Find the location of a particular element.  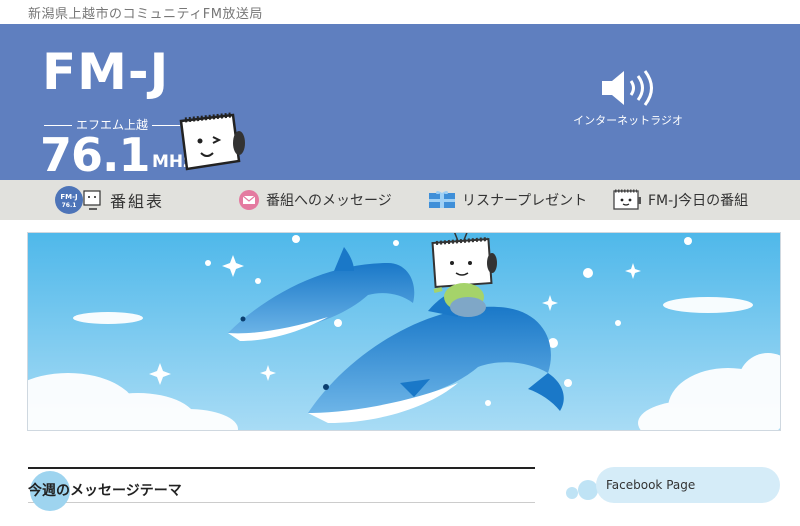

site-logo: FM-J エフエム上越 76.1 MHz is located at coordinates (155, 111).